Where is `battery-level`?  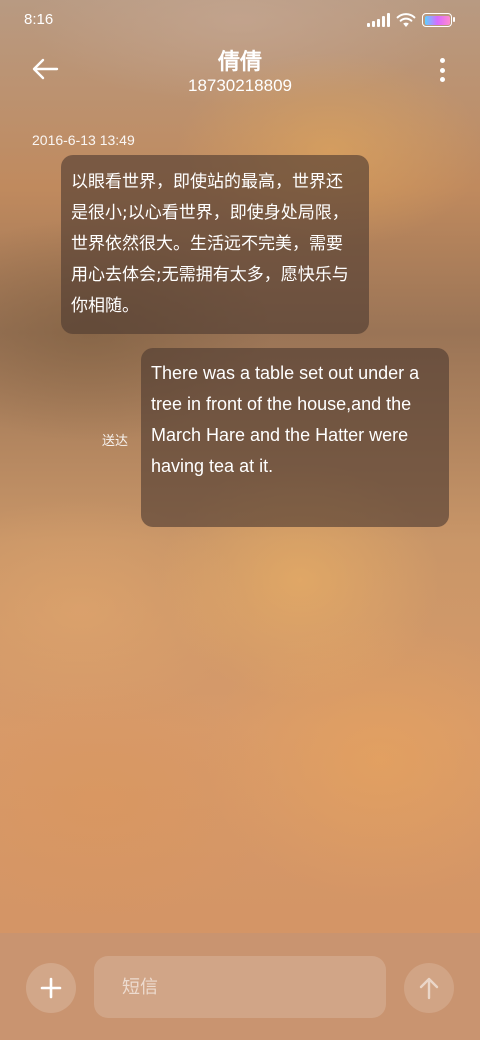 battery-level is located at coordinates (437, 20).